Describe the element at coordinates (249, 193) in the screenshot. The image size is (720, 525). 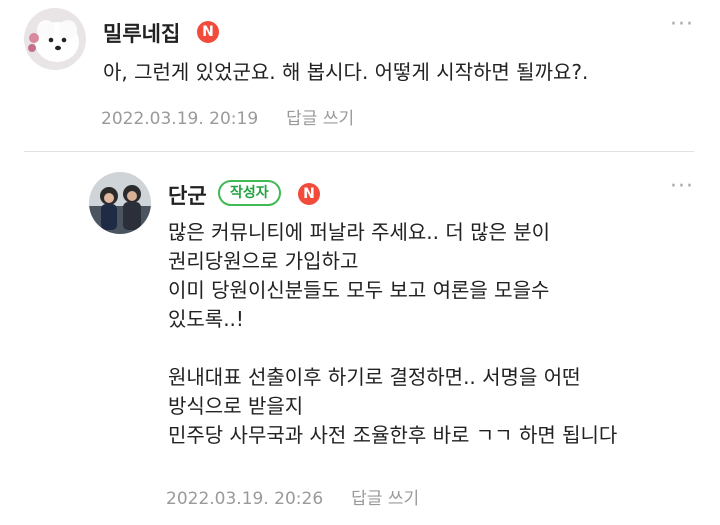
I see `author-tag: 작성자` at that location.